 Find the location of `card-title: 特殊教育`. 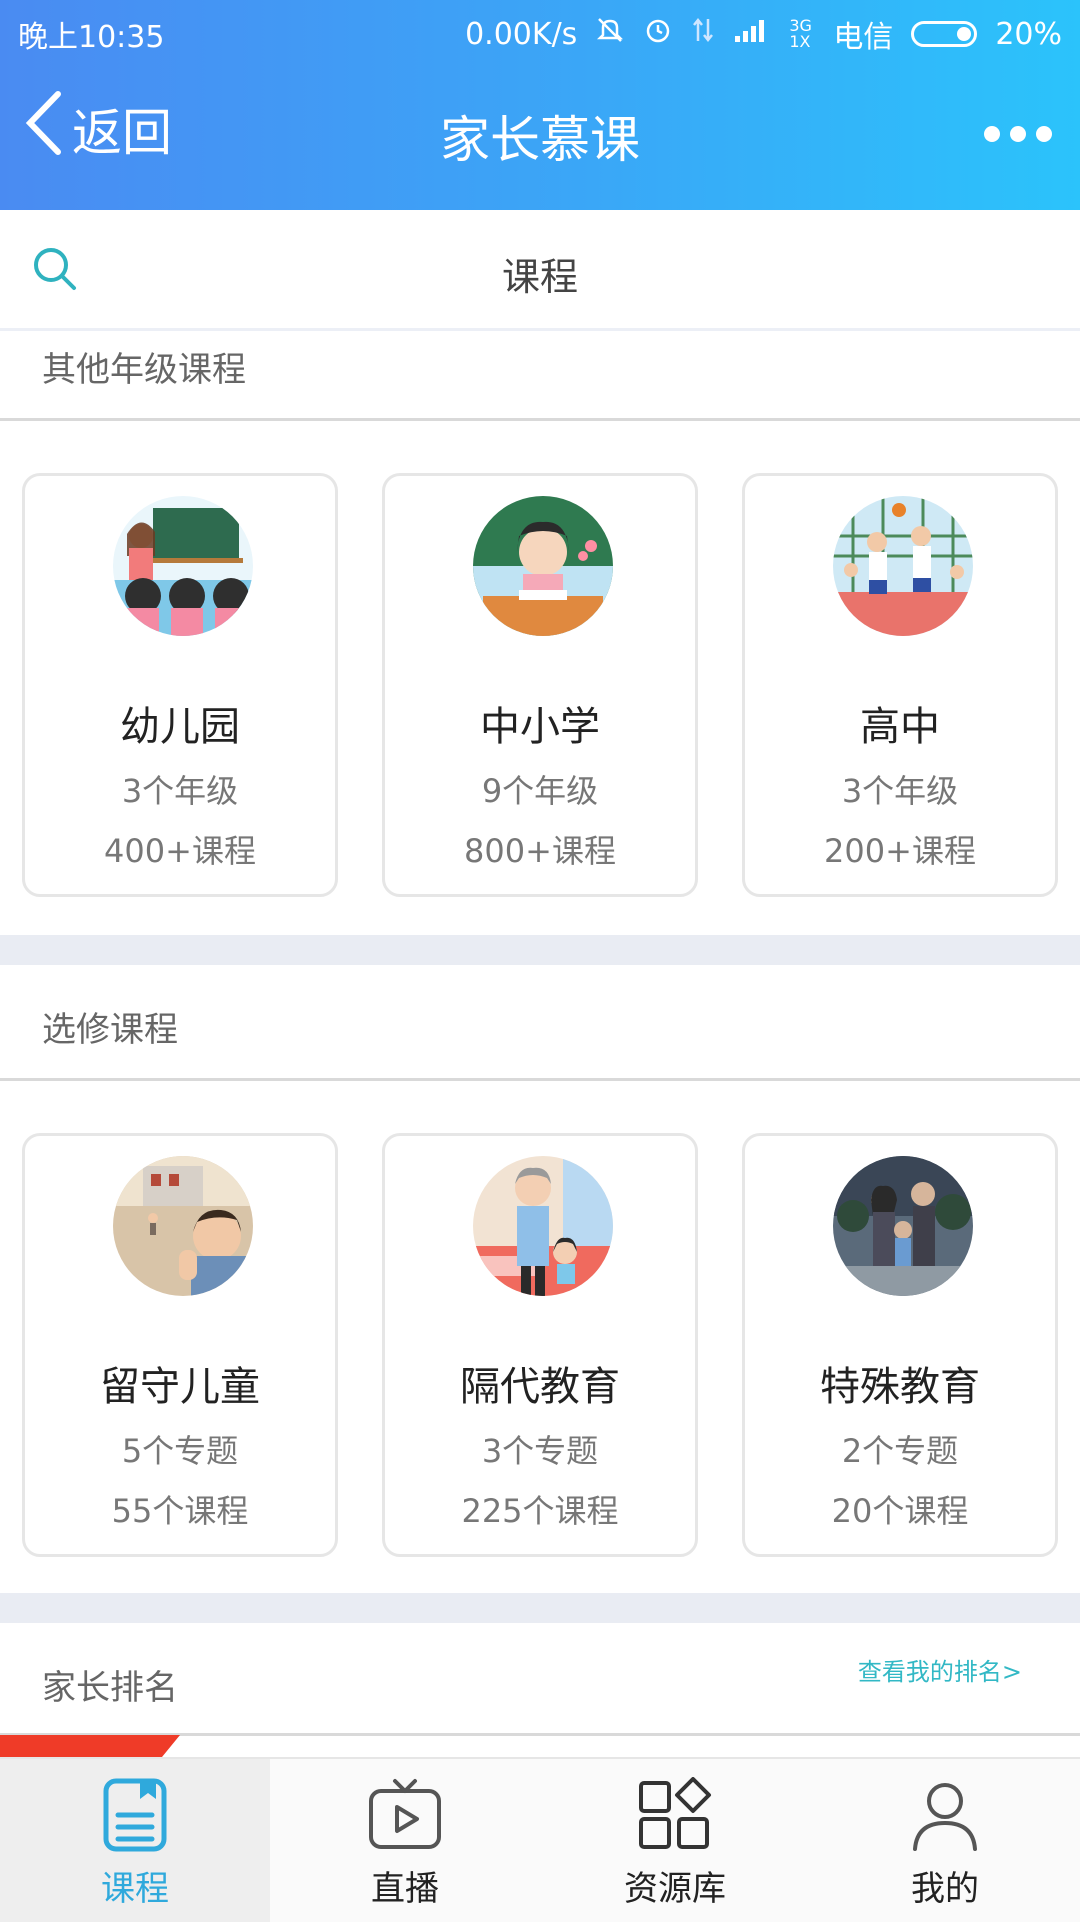

card-title: 特殊教育 is located at coordinates (900, 1387).